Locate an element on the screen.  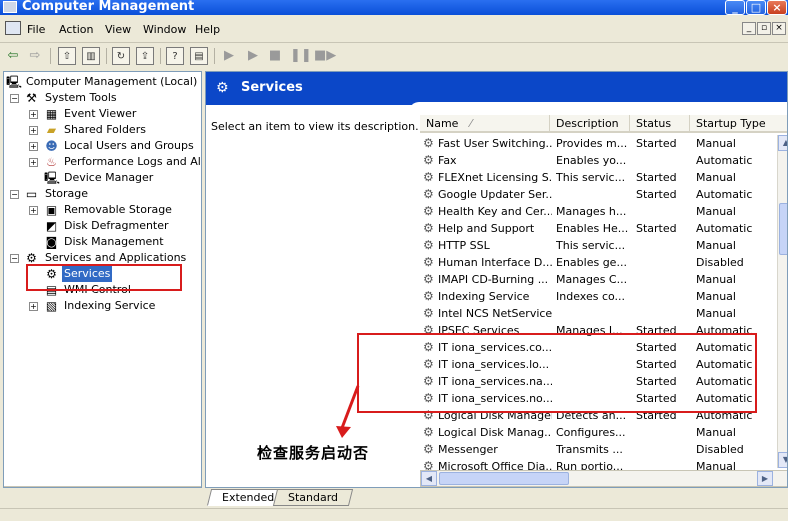
tree-item-label: Indexing Service is located at coordinates (110, 305).